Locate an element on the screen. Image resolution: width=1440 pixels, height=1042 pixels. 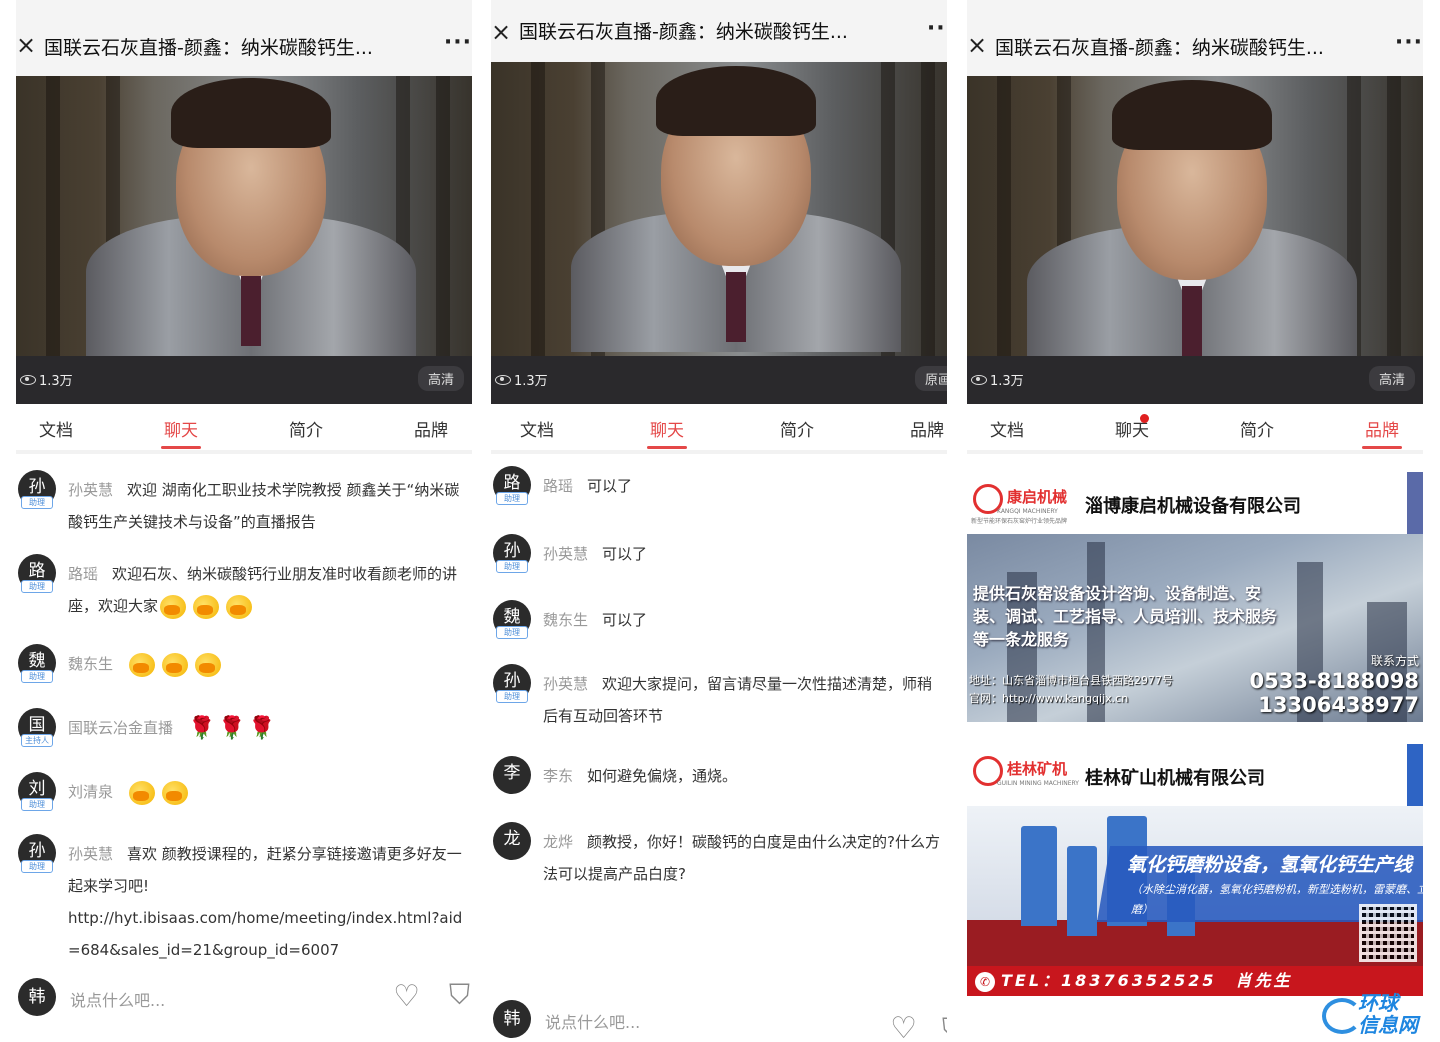
ad-header: 桂林矿机 GUILIN MINING MACHINERY 桂林矿山机械有限公司 is located at coordinates (1195, 775).